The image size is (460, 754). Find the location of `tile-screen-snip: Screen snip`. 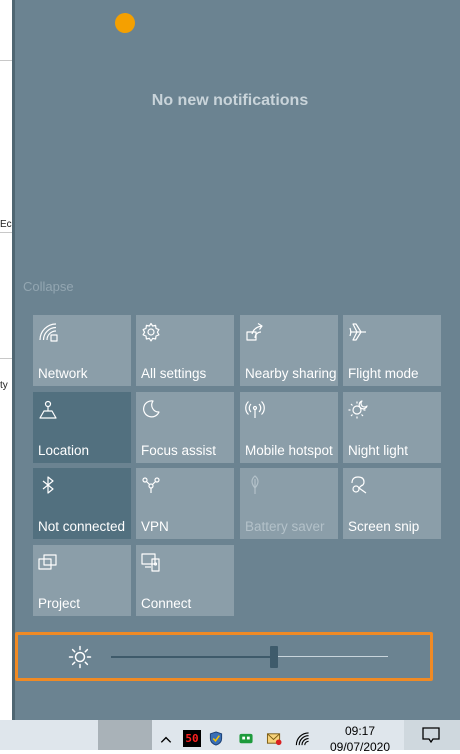

tile-screen-snip: Screen snip is located at coordinates (392, 503).